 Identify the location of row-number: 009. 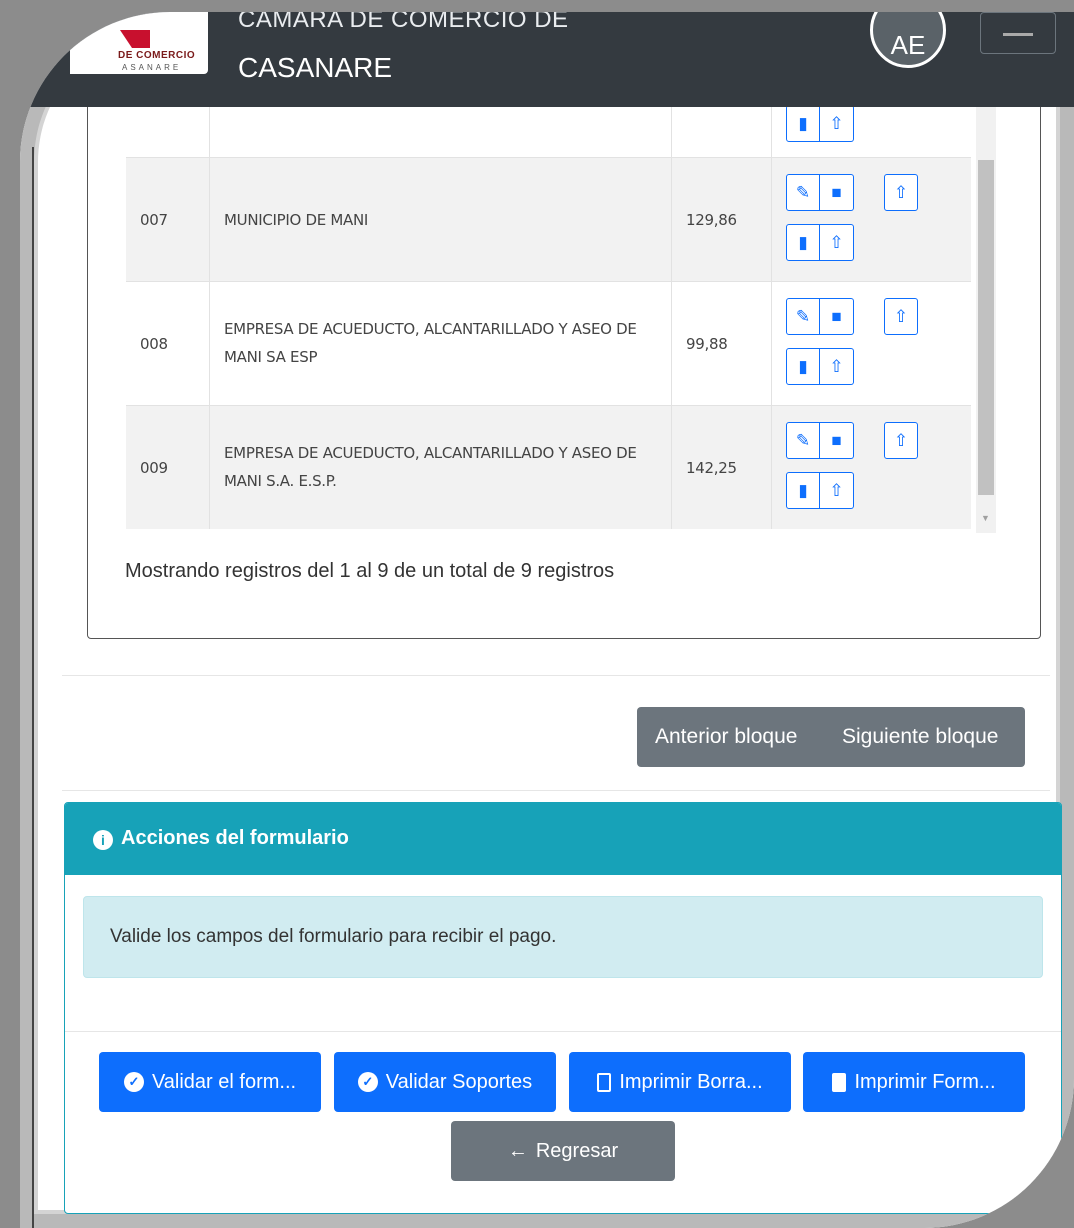
(154, 468).